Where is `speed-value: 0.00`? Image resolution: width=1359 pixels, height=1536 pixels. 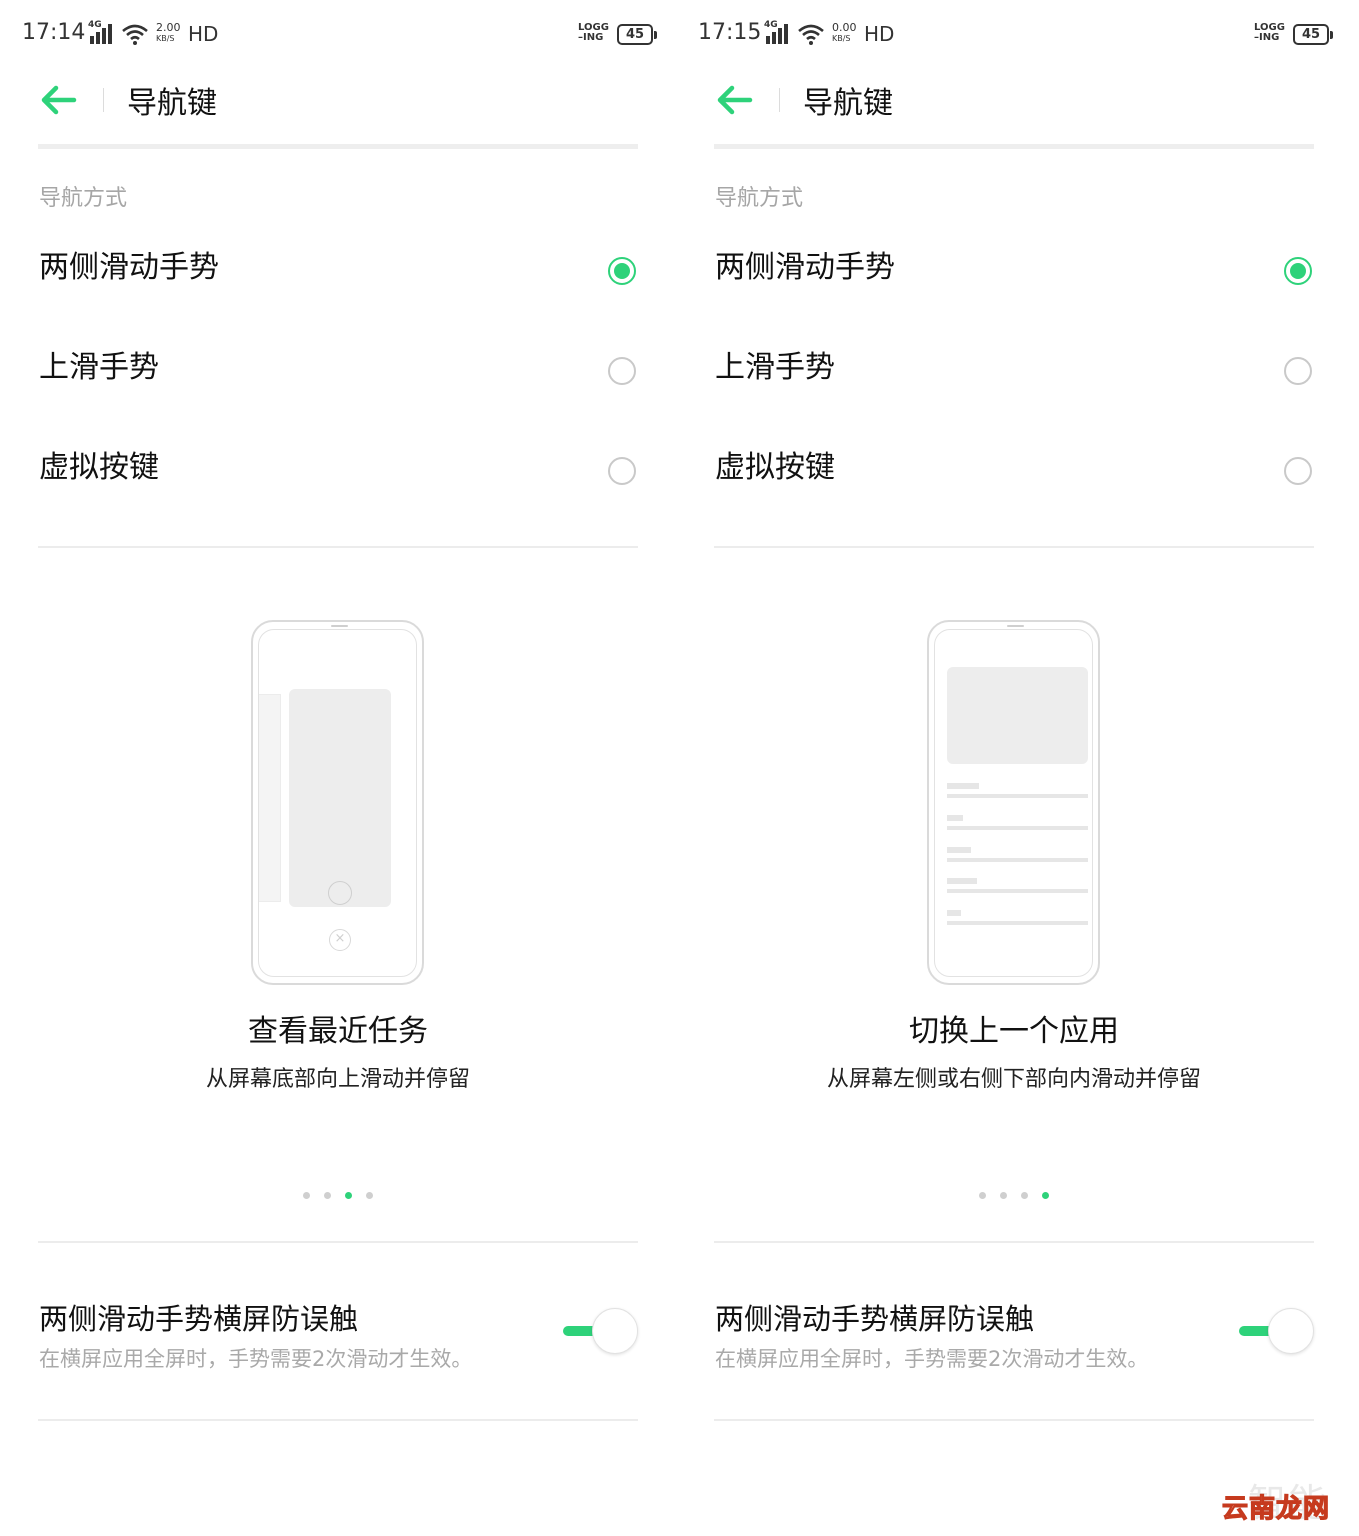 speed-value: 0.00 is located at coordinates (844, 27).